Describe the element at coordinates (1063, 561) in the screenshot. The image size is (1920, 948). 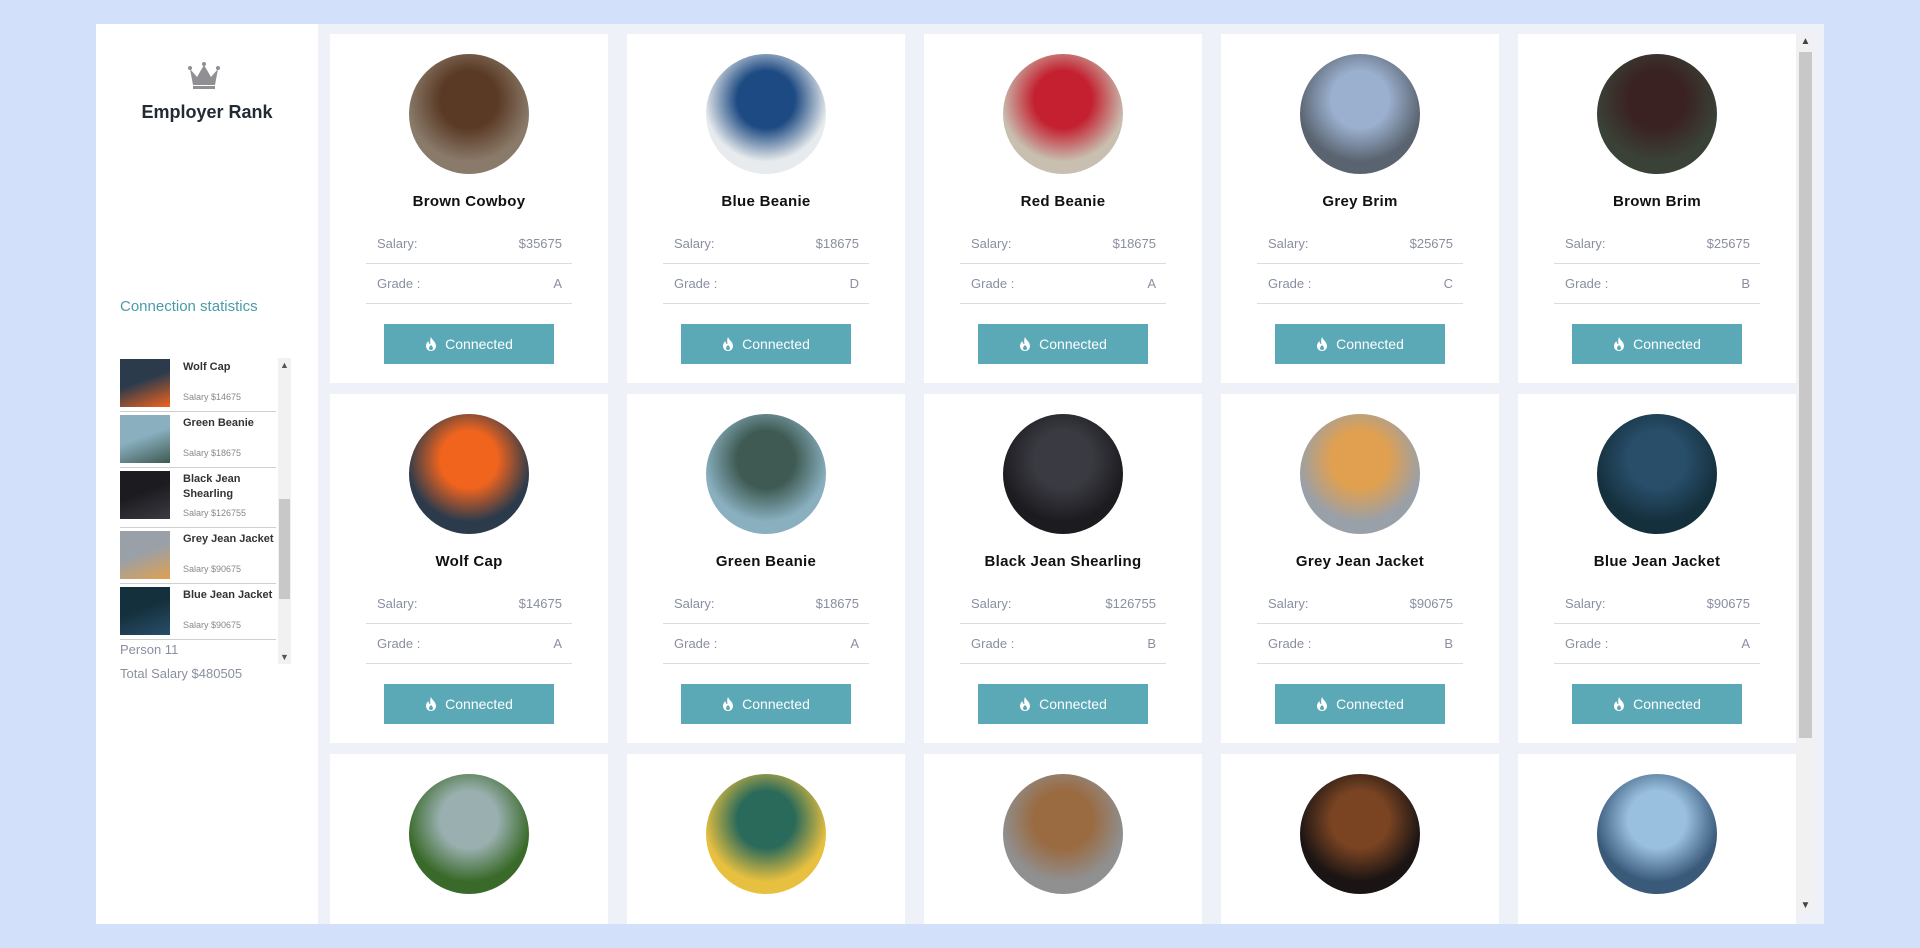
I see `employee-name: Black Jean Shearling` at that location.